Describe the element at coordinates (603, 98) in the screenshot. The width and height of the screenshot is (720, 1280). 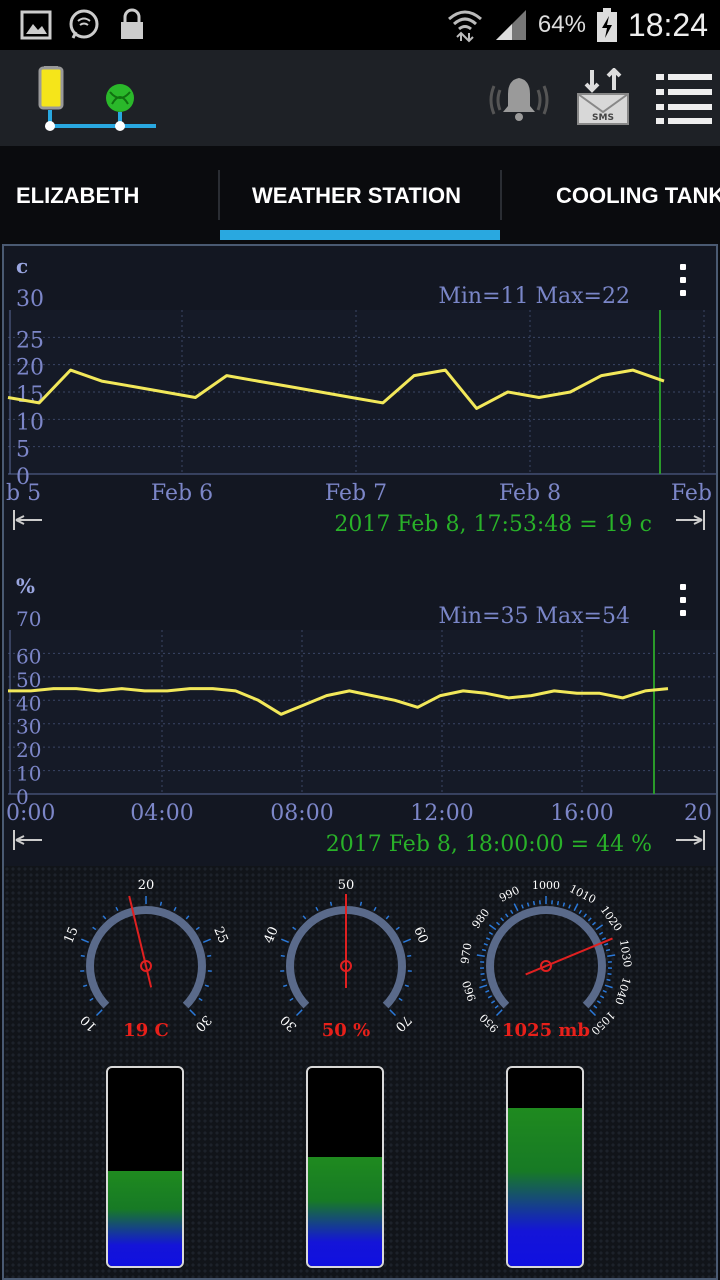
I see `sms-icon: SMS` at that location.